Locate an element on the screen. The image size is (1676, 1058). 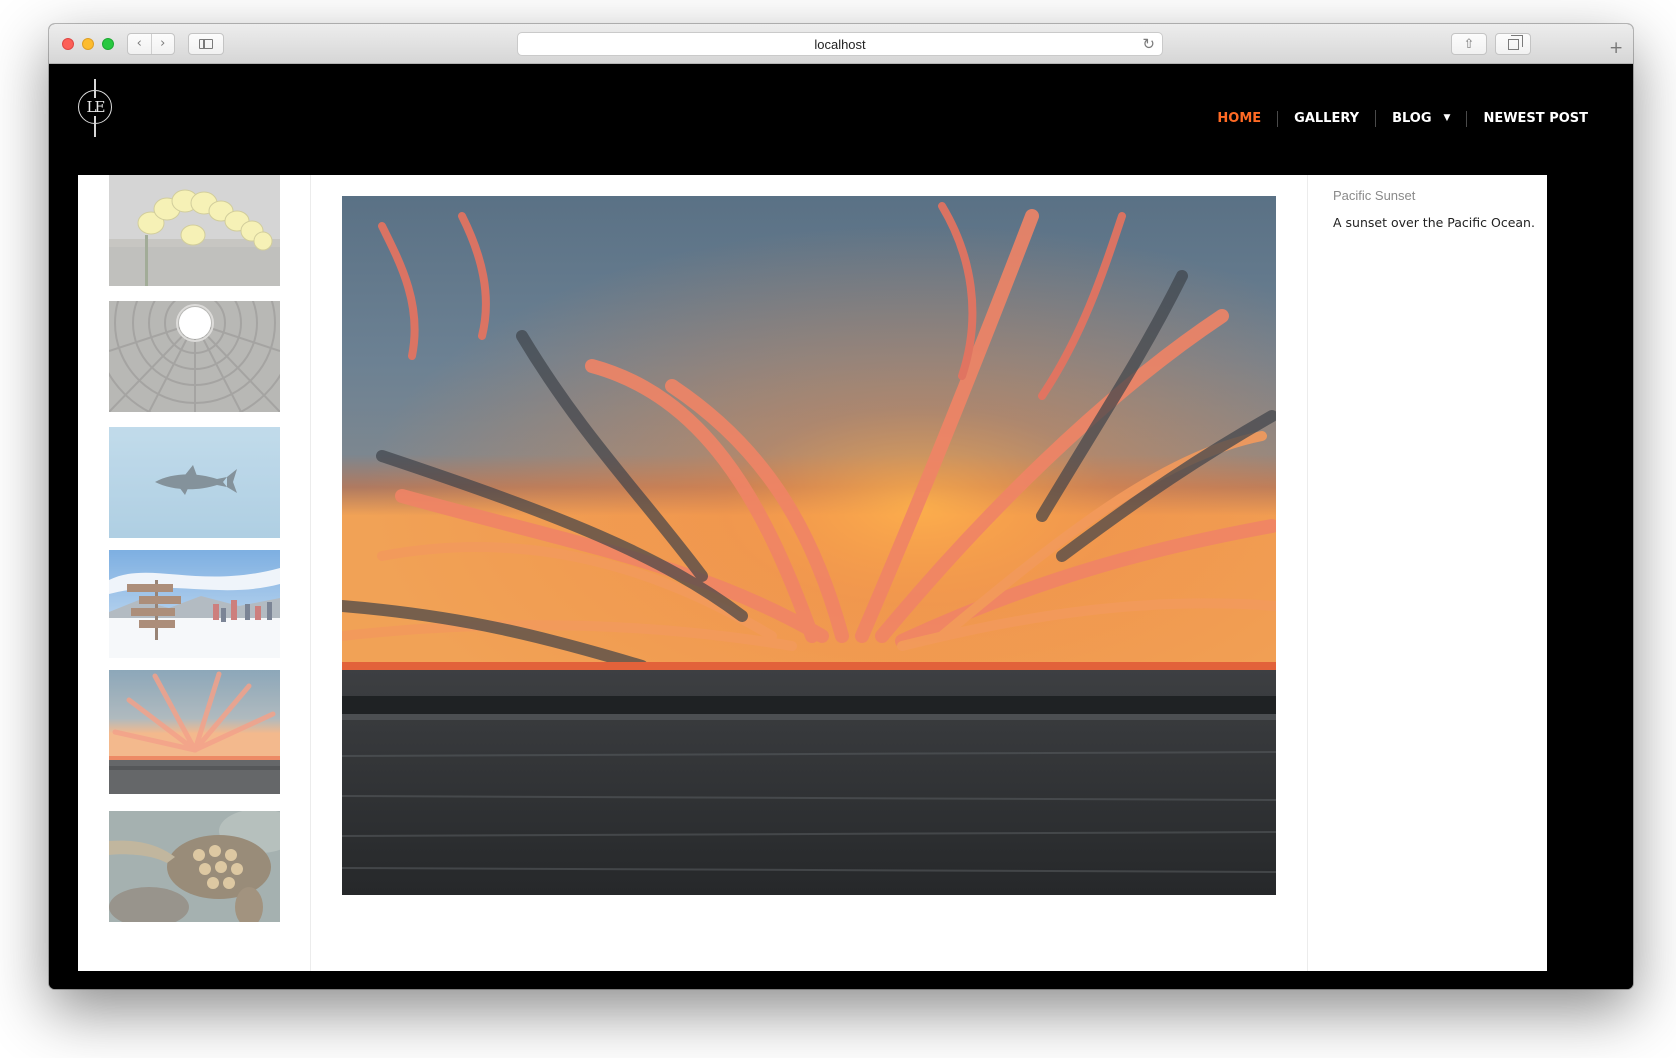
main-navigation: HOME GALLERY BLOG ▼ NEWEST POST is located at coordinates (1402, 118).